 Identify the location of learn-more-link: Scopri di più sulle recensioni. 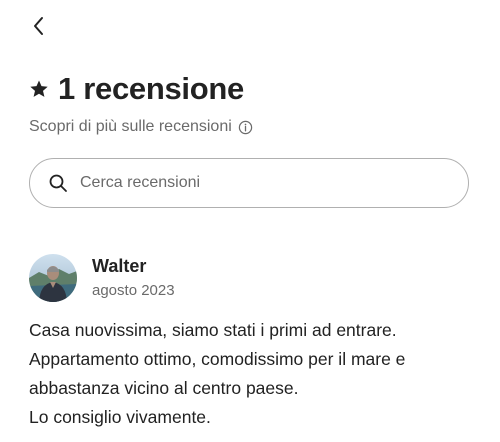
(141, 127).